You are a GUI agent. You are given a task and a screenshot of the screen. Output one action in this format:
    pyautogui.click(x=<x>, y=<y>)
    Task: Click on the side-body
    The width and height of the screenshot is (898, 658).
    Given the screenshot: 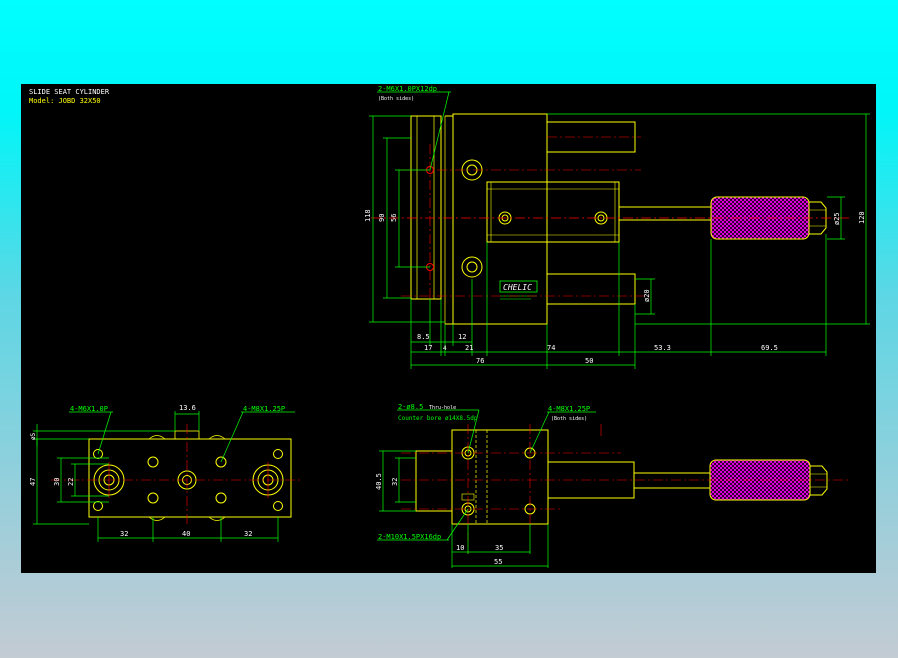 What is the action you would take?
    pyautogui.click(x=500, y=219)
    